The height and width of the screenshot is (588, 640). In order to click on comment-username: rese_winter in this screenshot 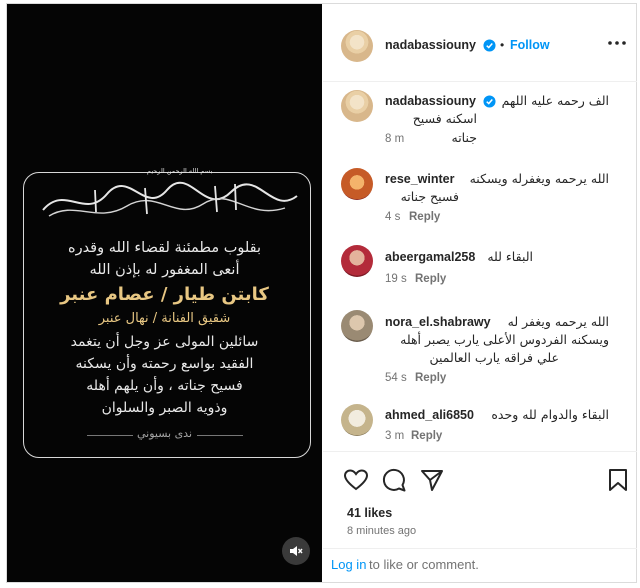, I will do `click(419, 179)`.